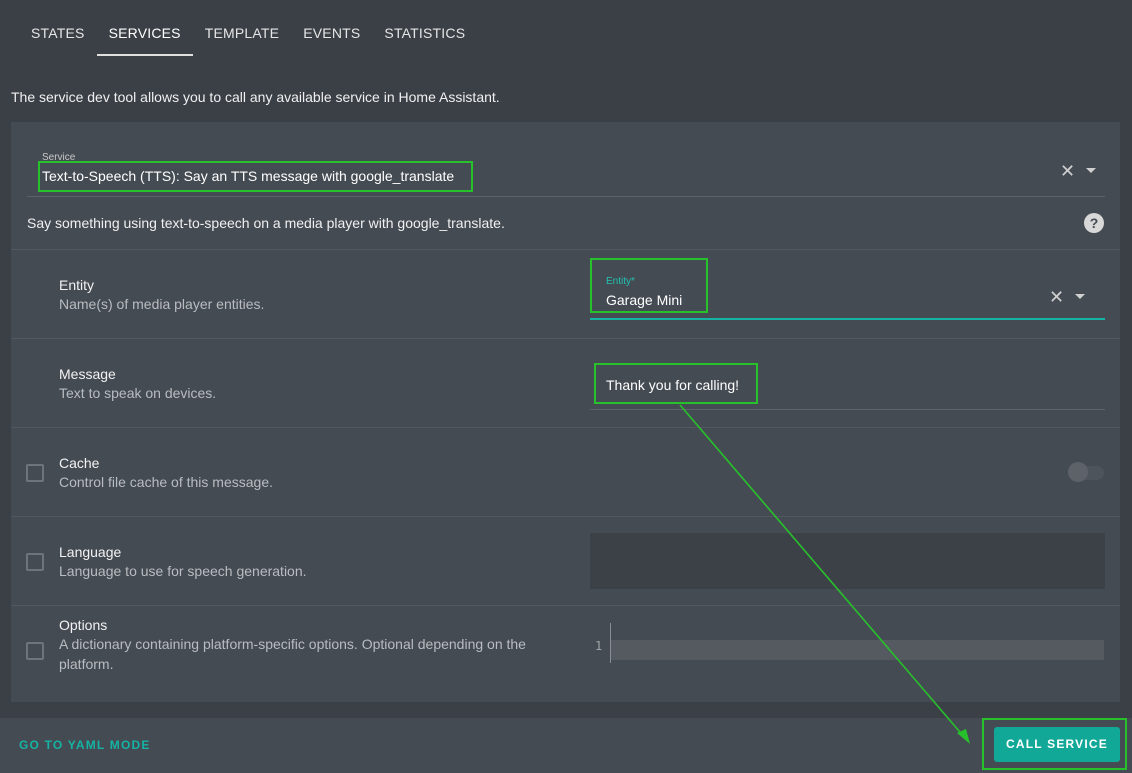 The height and width of the screenshot is (773, 1132). Describe the element at coordinates (87, 374) in the screenshot. I see `field-title-message: Message` at that location.